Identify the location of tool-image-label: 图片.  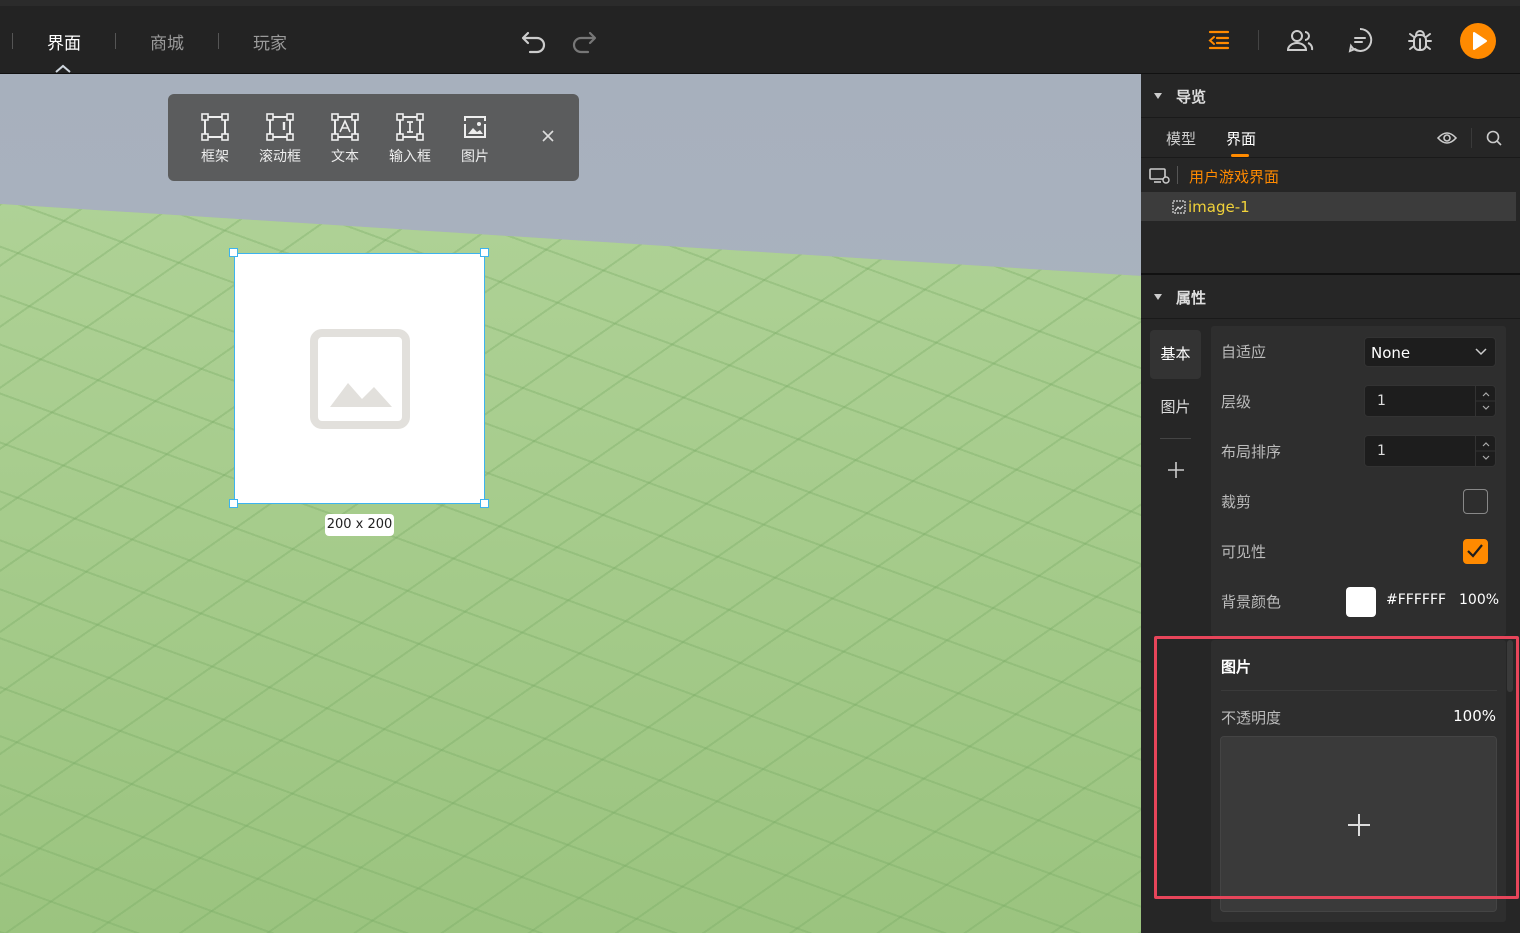
(475, 157).